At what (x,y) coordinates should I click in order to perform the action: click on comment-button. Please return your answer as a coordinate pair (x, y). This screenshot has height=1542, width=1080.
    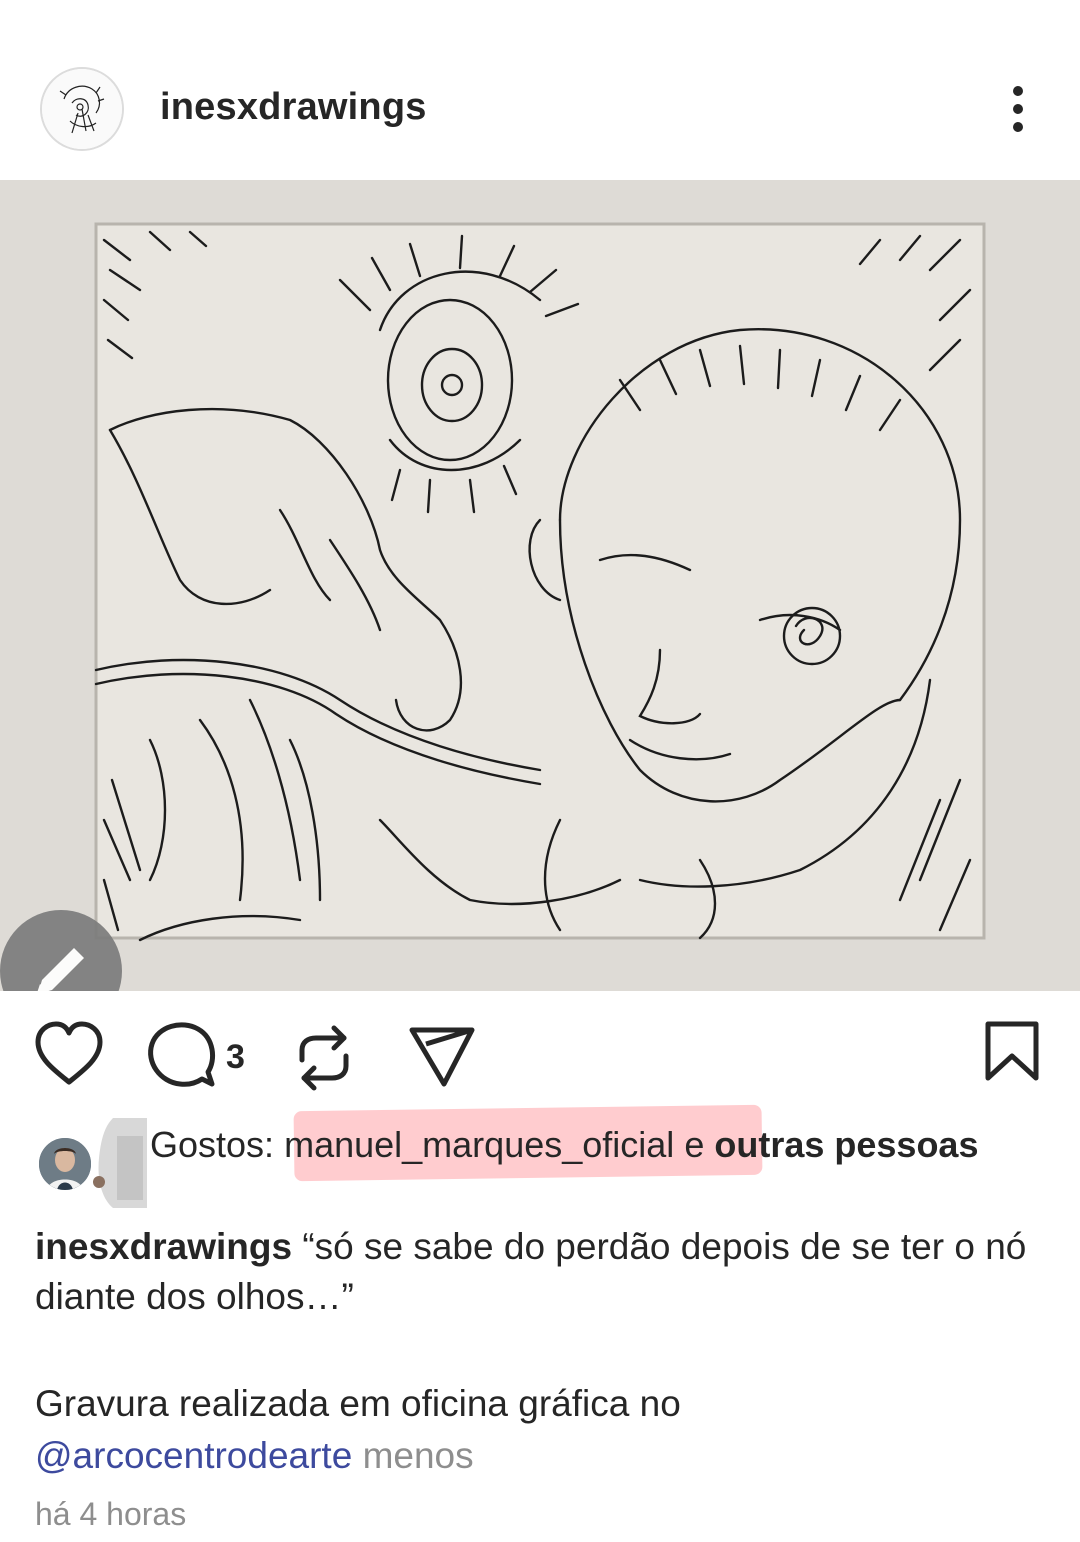
    Looking at the image, I should click on (183, 1056).